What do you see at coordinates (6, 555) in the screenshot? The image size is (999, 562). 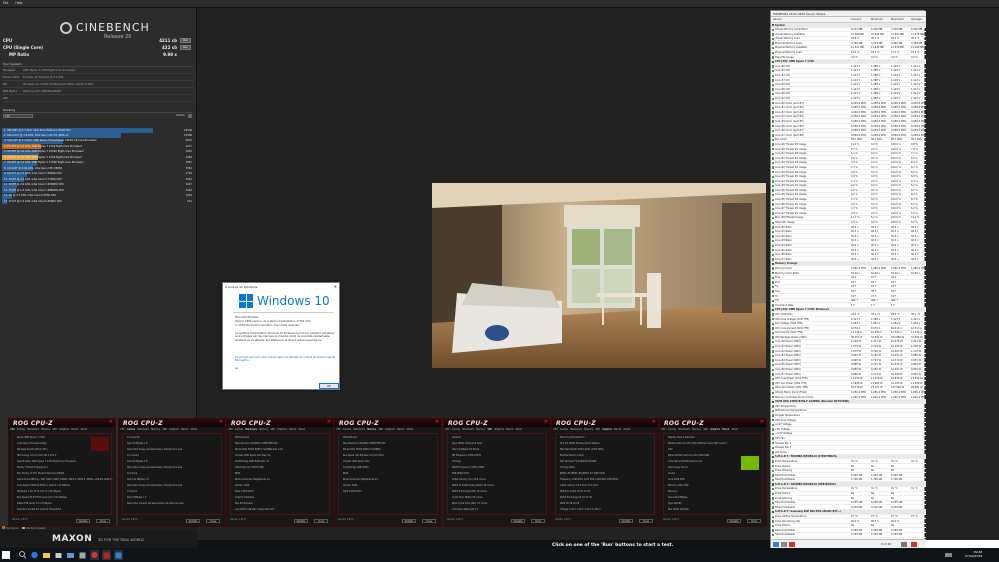 I see `windows-start-icon` at bounding box center [6, 555].